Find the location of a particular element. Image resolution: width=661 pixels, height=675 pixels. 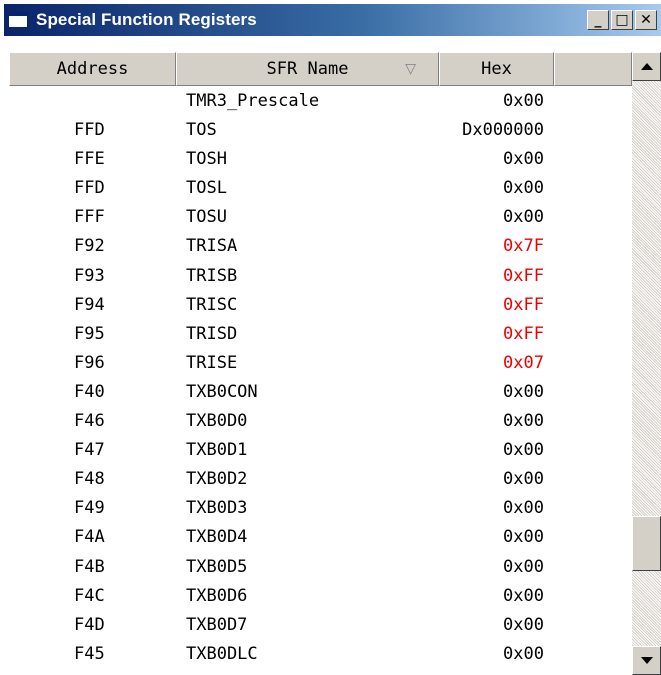

column-header-hex-label: Hex is located at coordinates (496, 69).